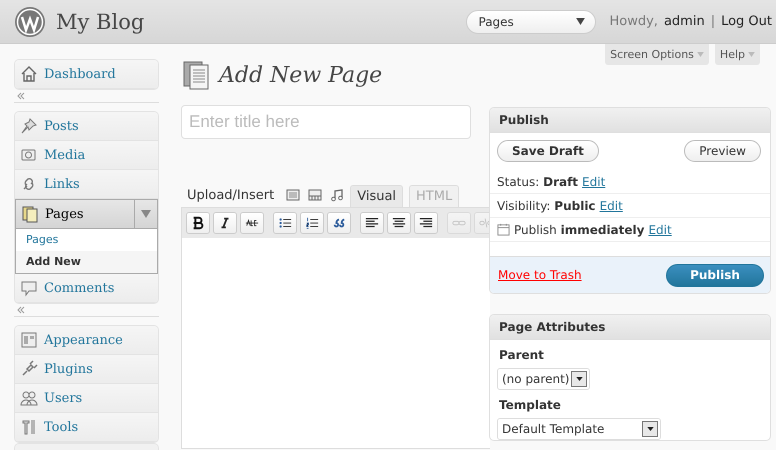 Image resolution: width=776 pixels, height=450 pixels. What do you see at coordinates (80, 74) in the screenshot?
I see `menu-item-label: Dashboard` at bounding box center [80, 74].